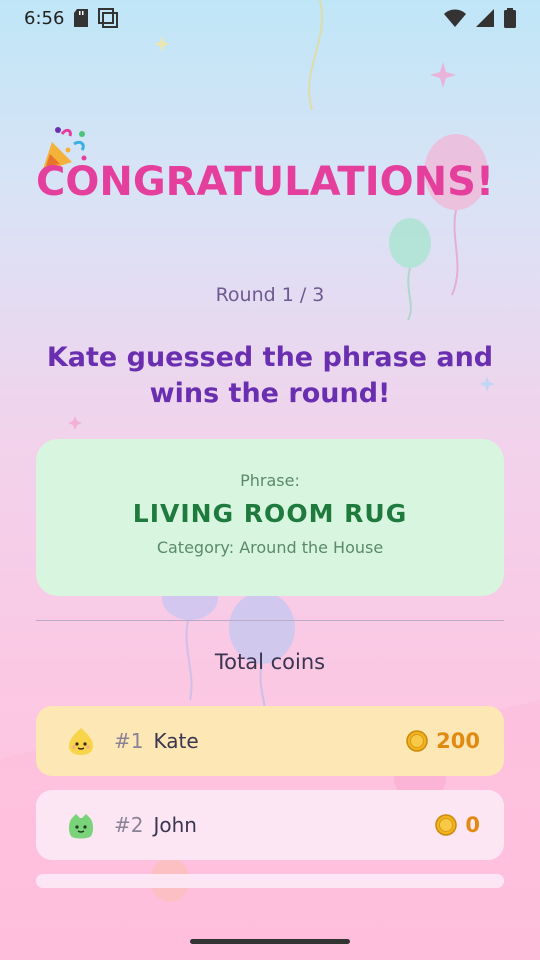  I want to click on wifi-icon, so click(455, 18).